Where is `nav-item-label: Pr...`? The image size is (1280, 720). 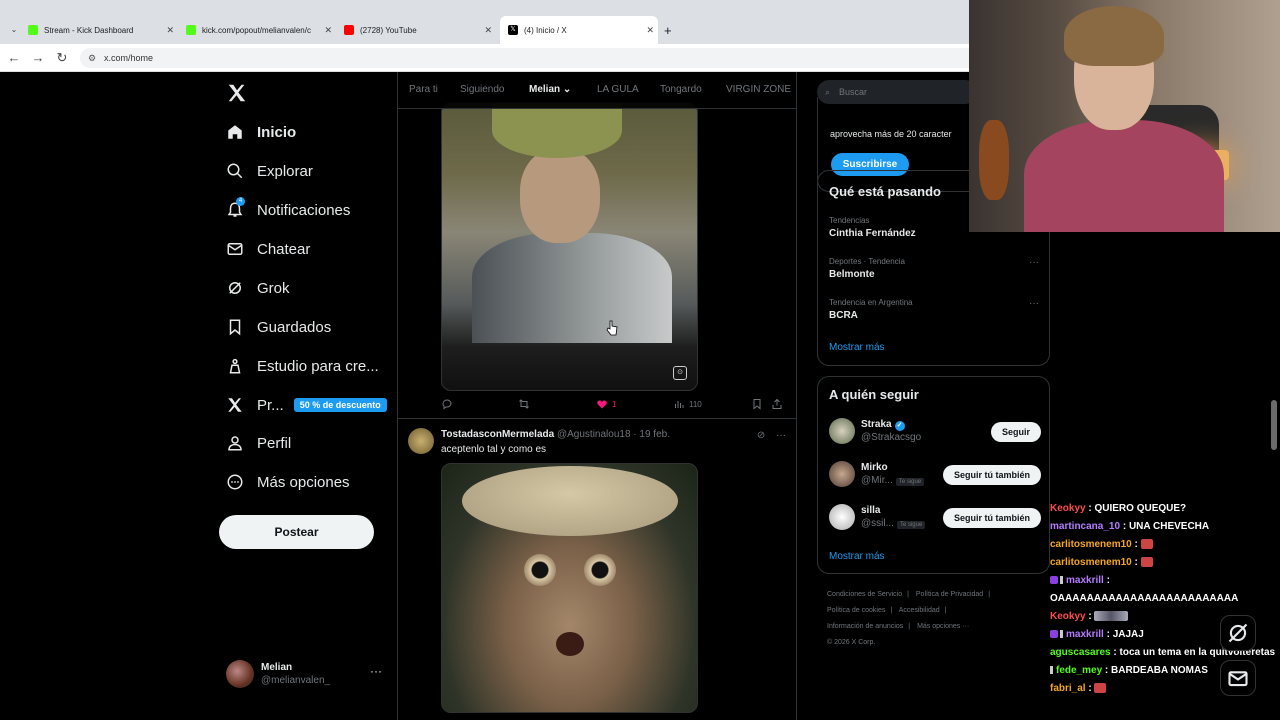
nav-item-label: Pr... is located at coordinates (270, 405).